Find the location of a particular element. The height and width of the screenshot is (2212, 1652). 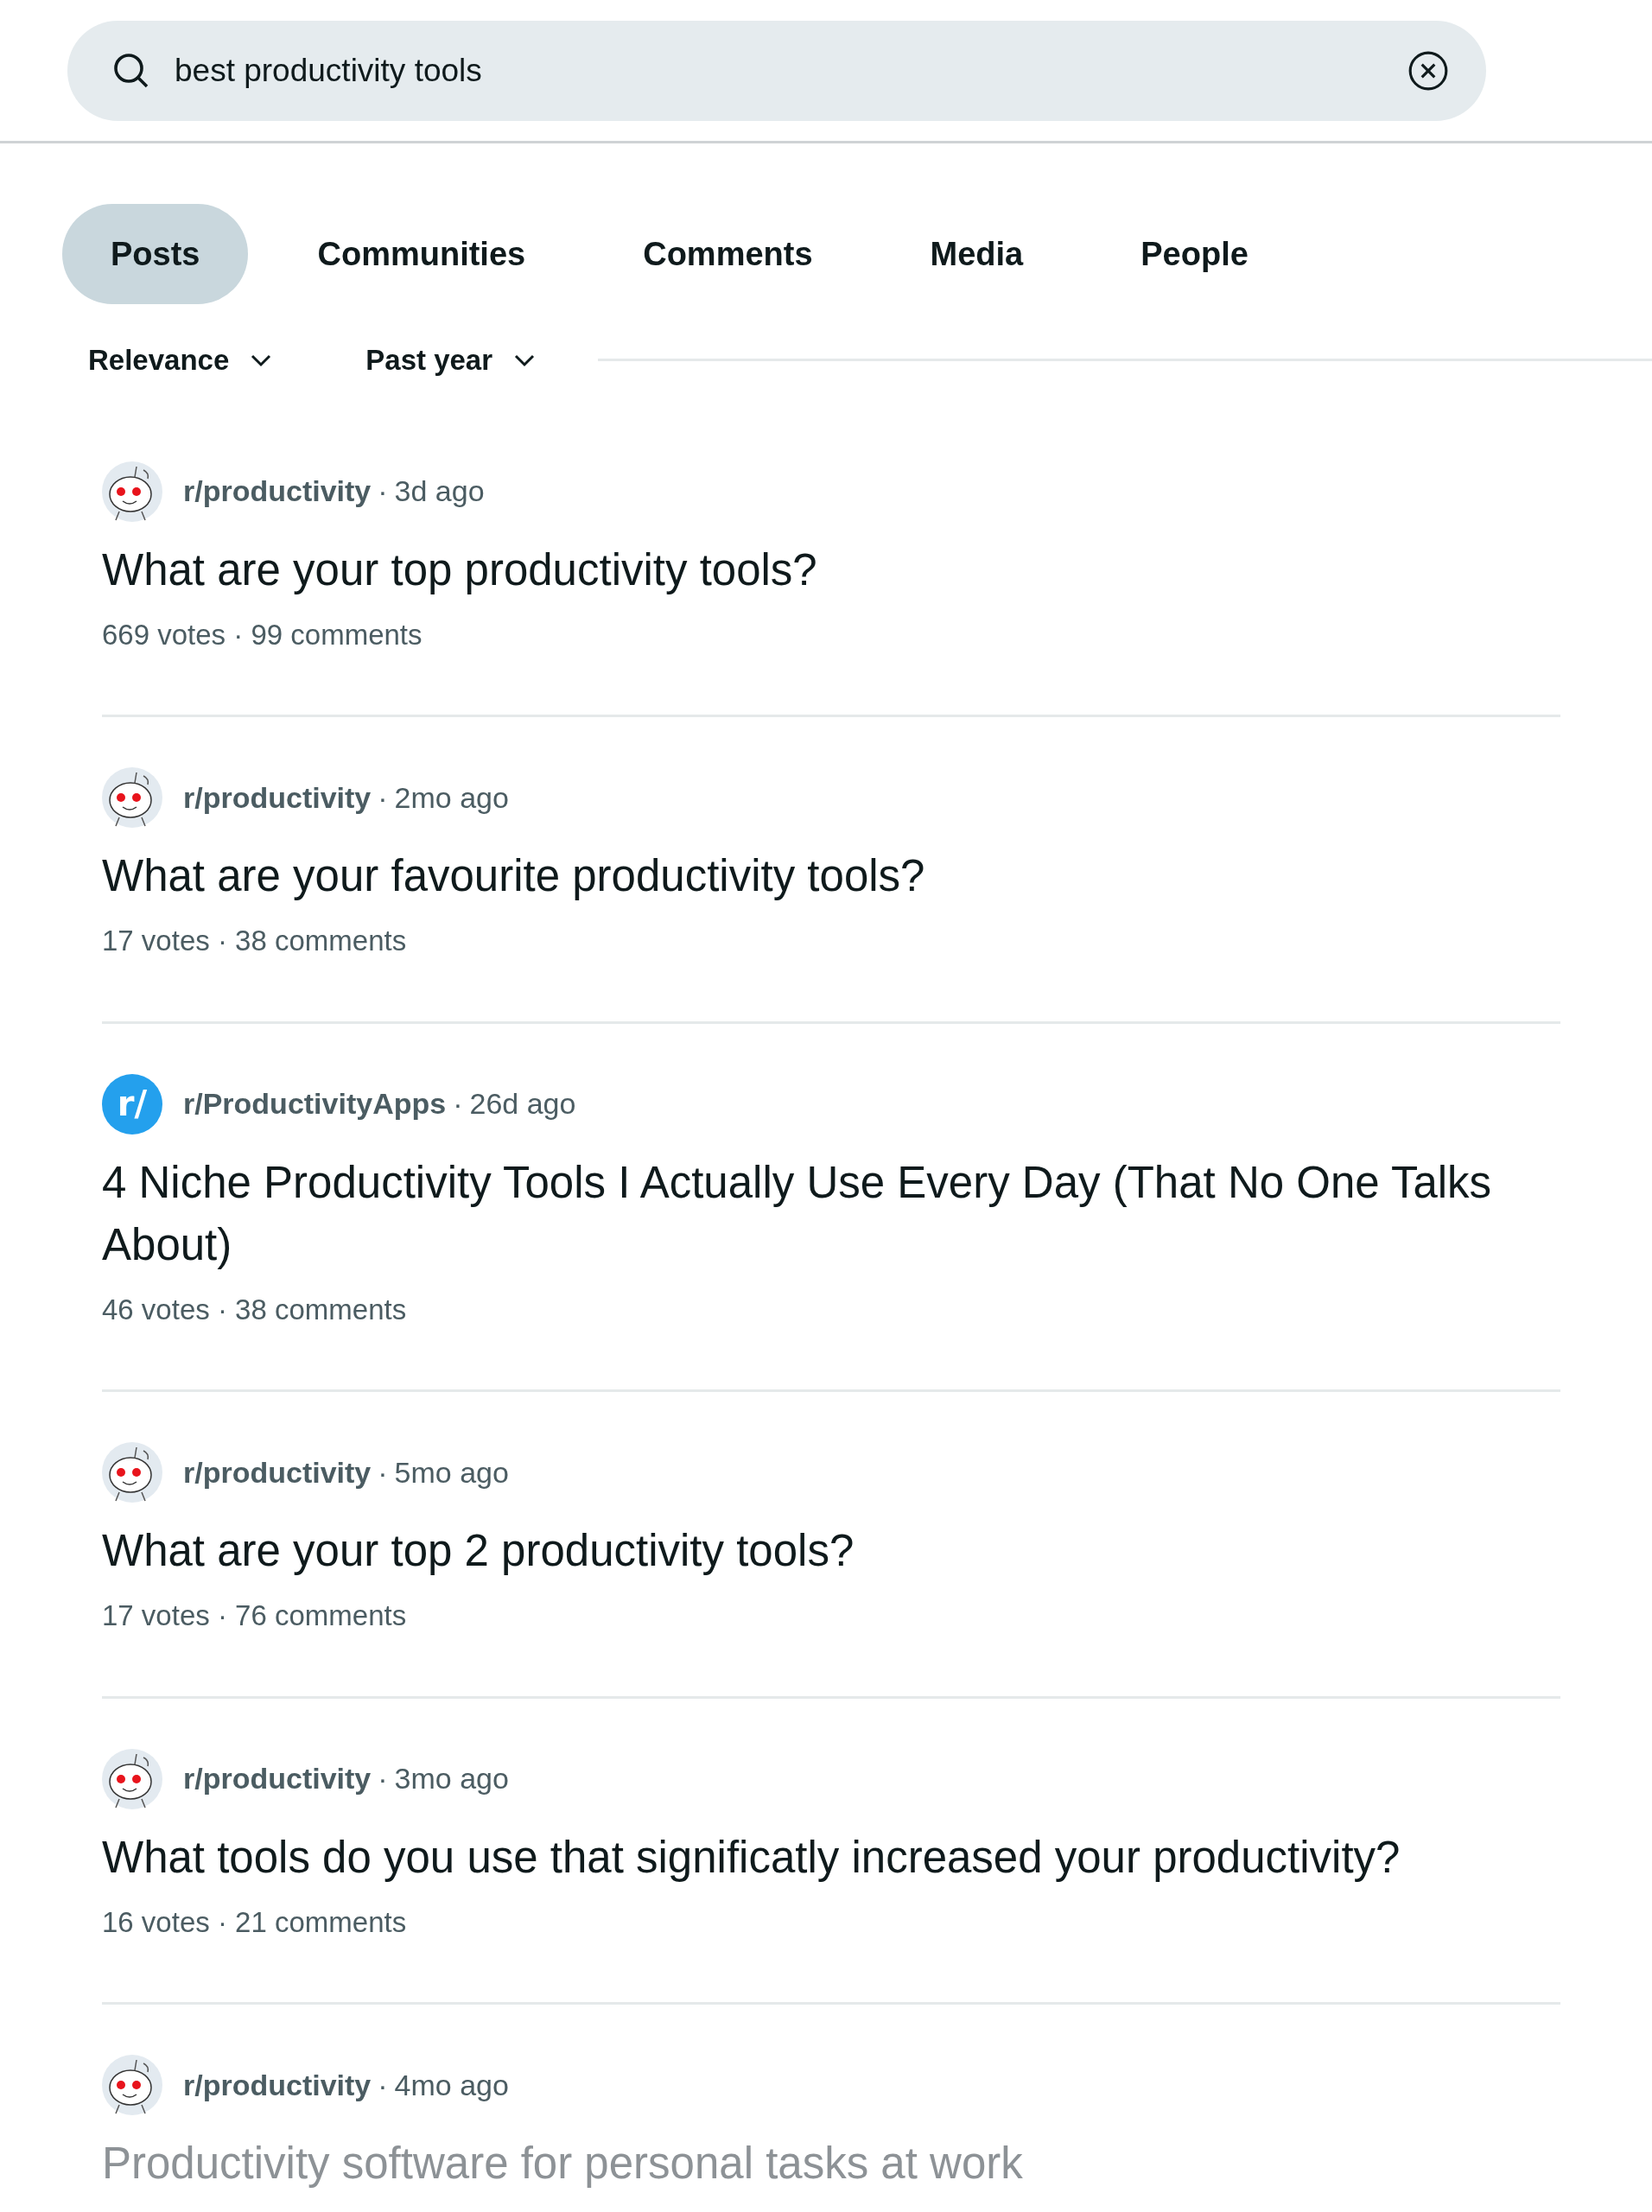

post-age: 3d ago is located at coordinates (439, 491).